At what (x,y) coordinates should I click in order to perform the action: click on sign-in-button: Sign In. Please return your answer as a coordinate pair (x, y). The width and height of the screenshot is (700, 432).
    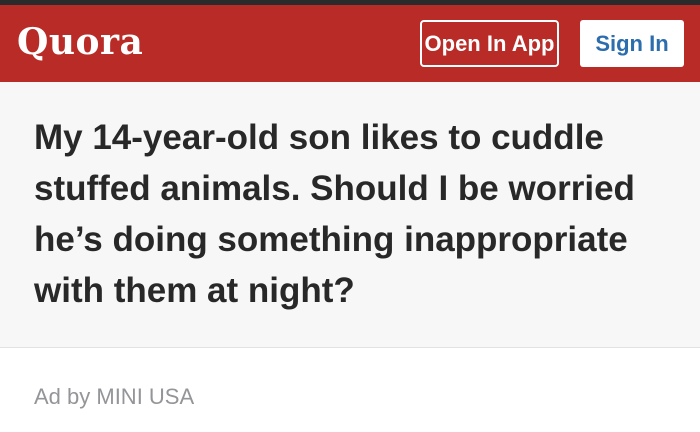
    Looking at the image, I should click on (632, 43).